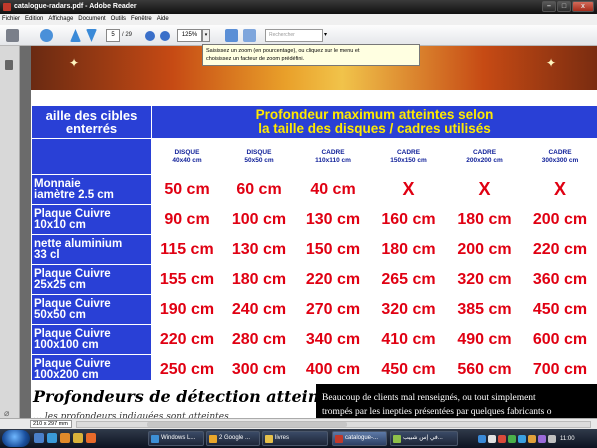 This screenshot has width=597, height=448. What do you see at coordinates (163, 19) in the screenshot?
I see `menu-help: Aide` at bounding box center [163, 19].